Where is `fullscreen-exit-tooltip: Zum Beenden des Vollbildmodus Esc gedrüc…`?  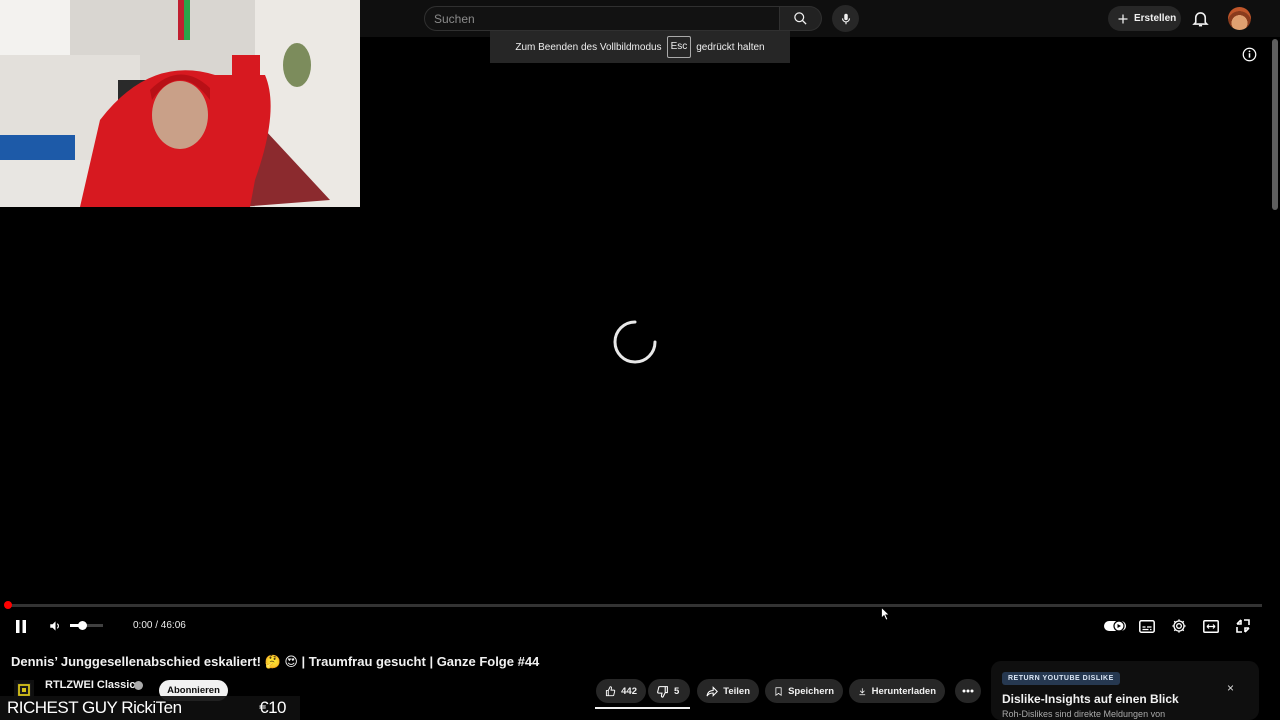 fullscreen-exit-tooltip: Zum Beenden des Vollbildmodus Esc gedrüc… is located at coordinates (640, 47).